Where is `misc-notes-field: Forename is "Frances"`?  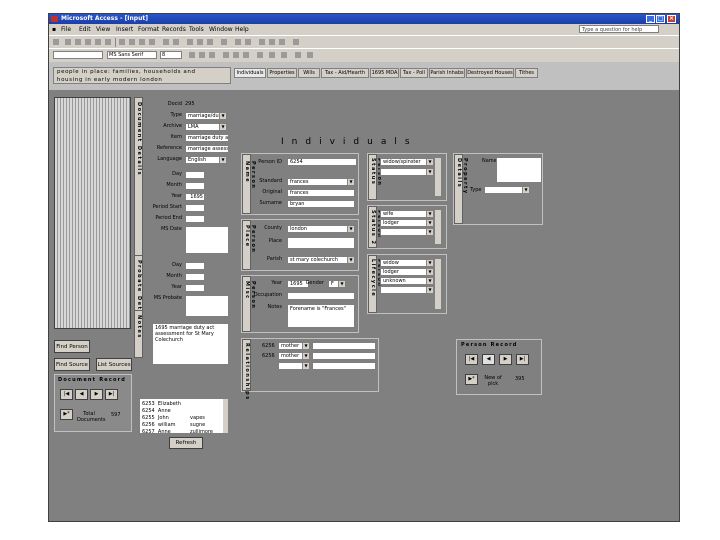 misc-notes-field: Forename is "Frances" is located at coordinates (321, 316).